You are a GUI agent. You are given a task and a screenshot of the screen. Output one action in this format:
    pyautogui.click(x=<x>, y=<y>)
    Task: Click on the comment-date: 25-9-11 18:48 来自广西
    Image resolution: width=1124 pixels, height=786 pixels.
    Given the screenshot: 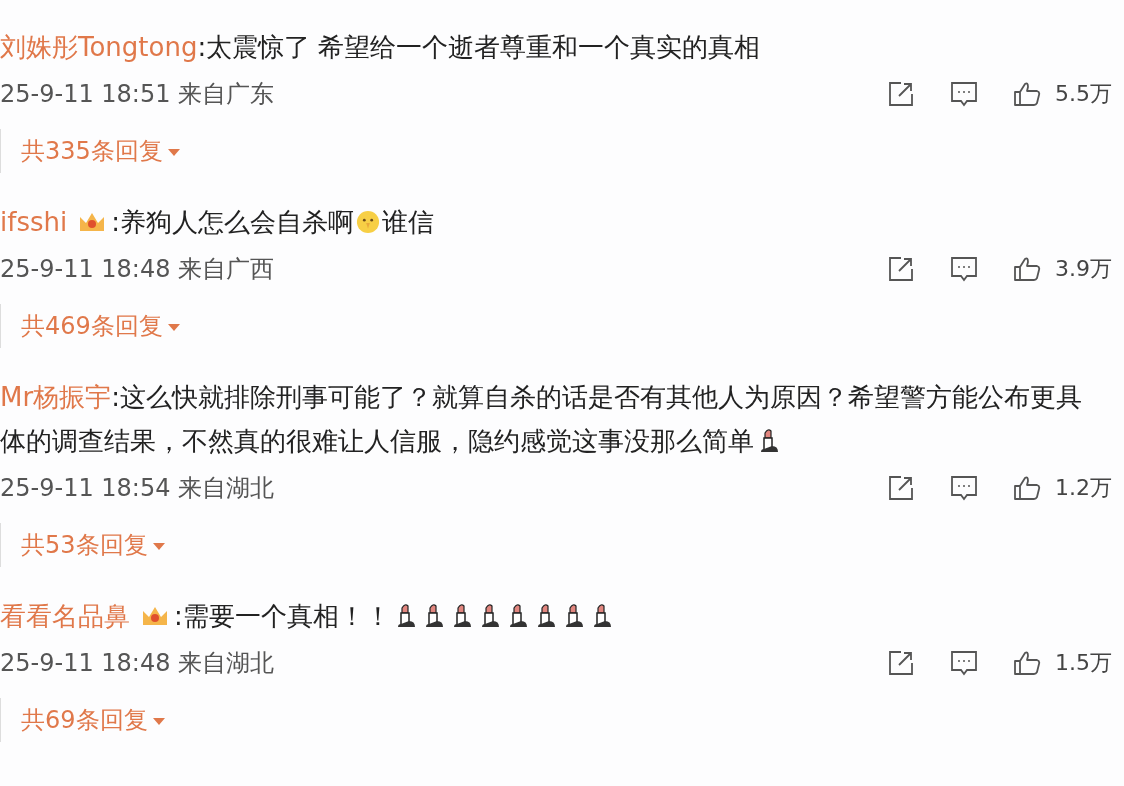 What is the action you would take?
    pyautogui.click(x=137, y=269)
    